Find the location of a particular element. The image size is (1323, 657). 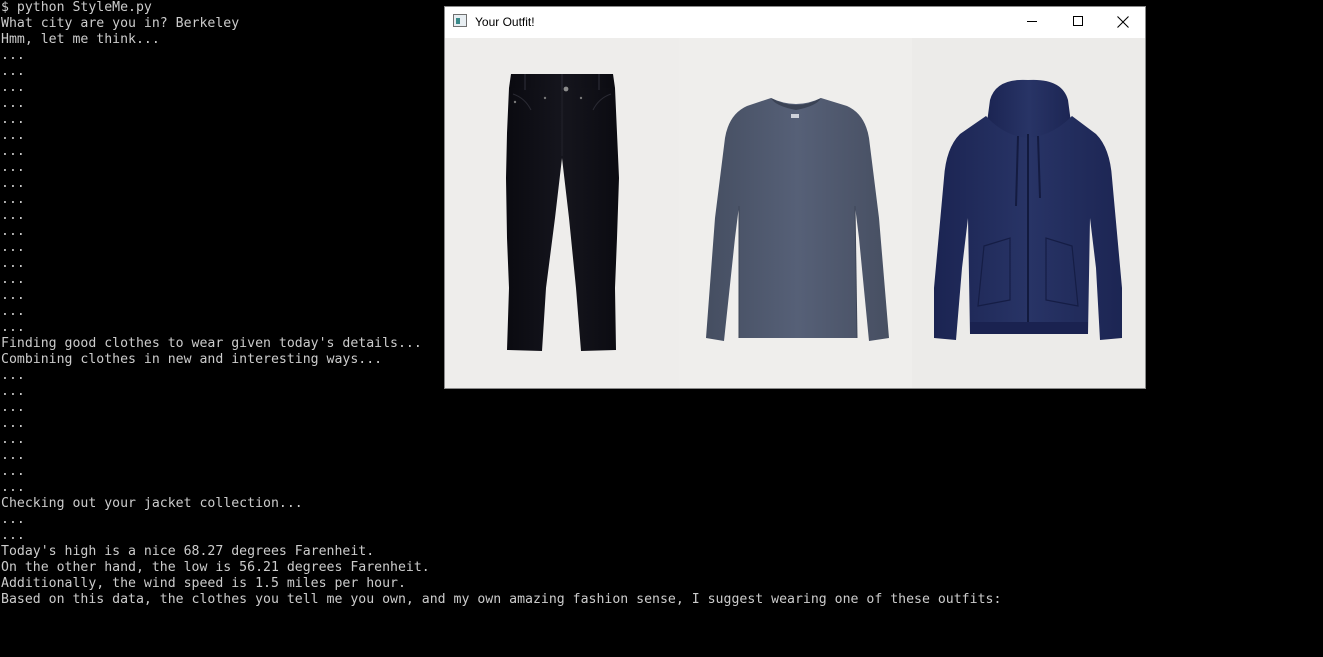

pants-panel is located at coordinates (562, 213).